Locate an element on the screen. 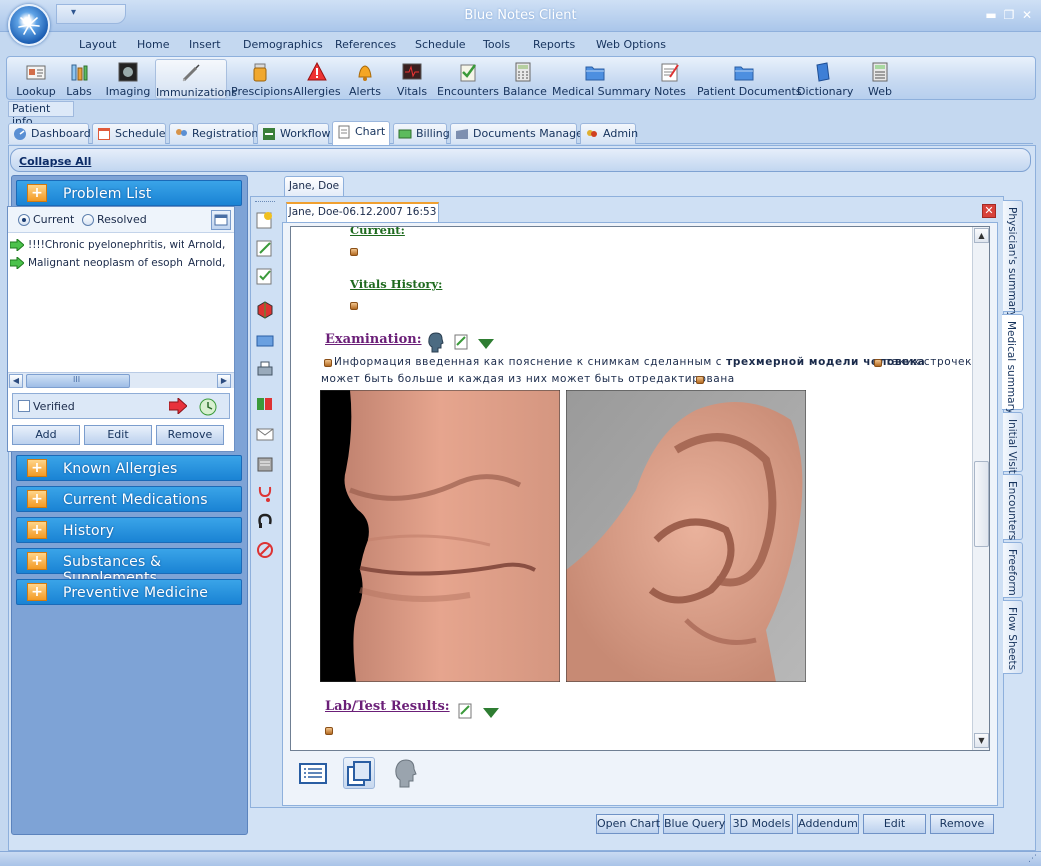 The width and height of the screenshot is (1041, 866). notes-button: Notes is located at coordinates (670, 79).